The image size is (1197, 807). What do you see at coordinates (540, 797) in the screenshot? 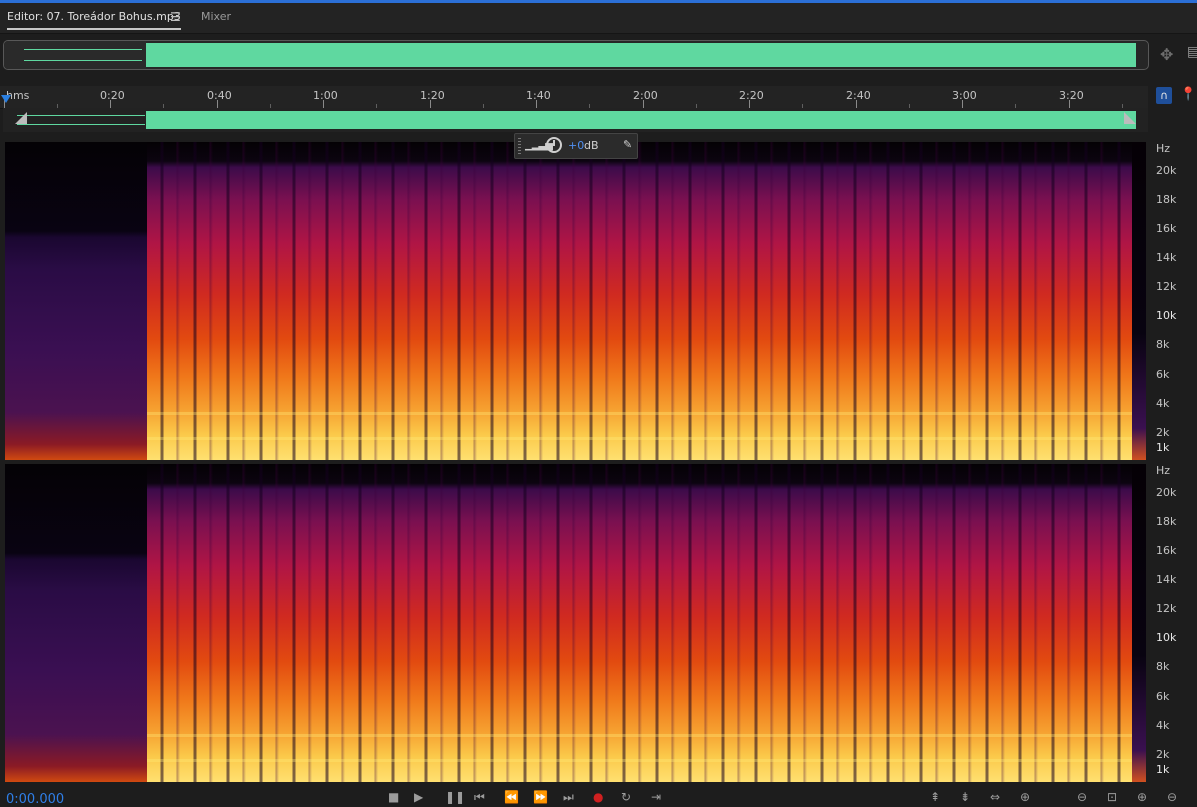
I see `fast-forward-icon: ⏩` at bounding box center [540, 797].